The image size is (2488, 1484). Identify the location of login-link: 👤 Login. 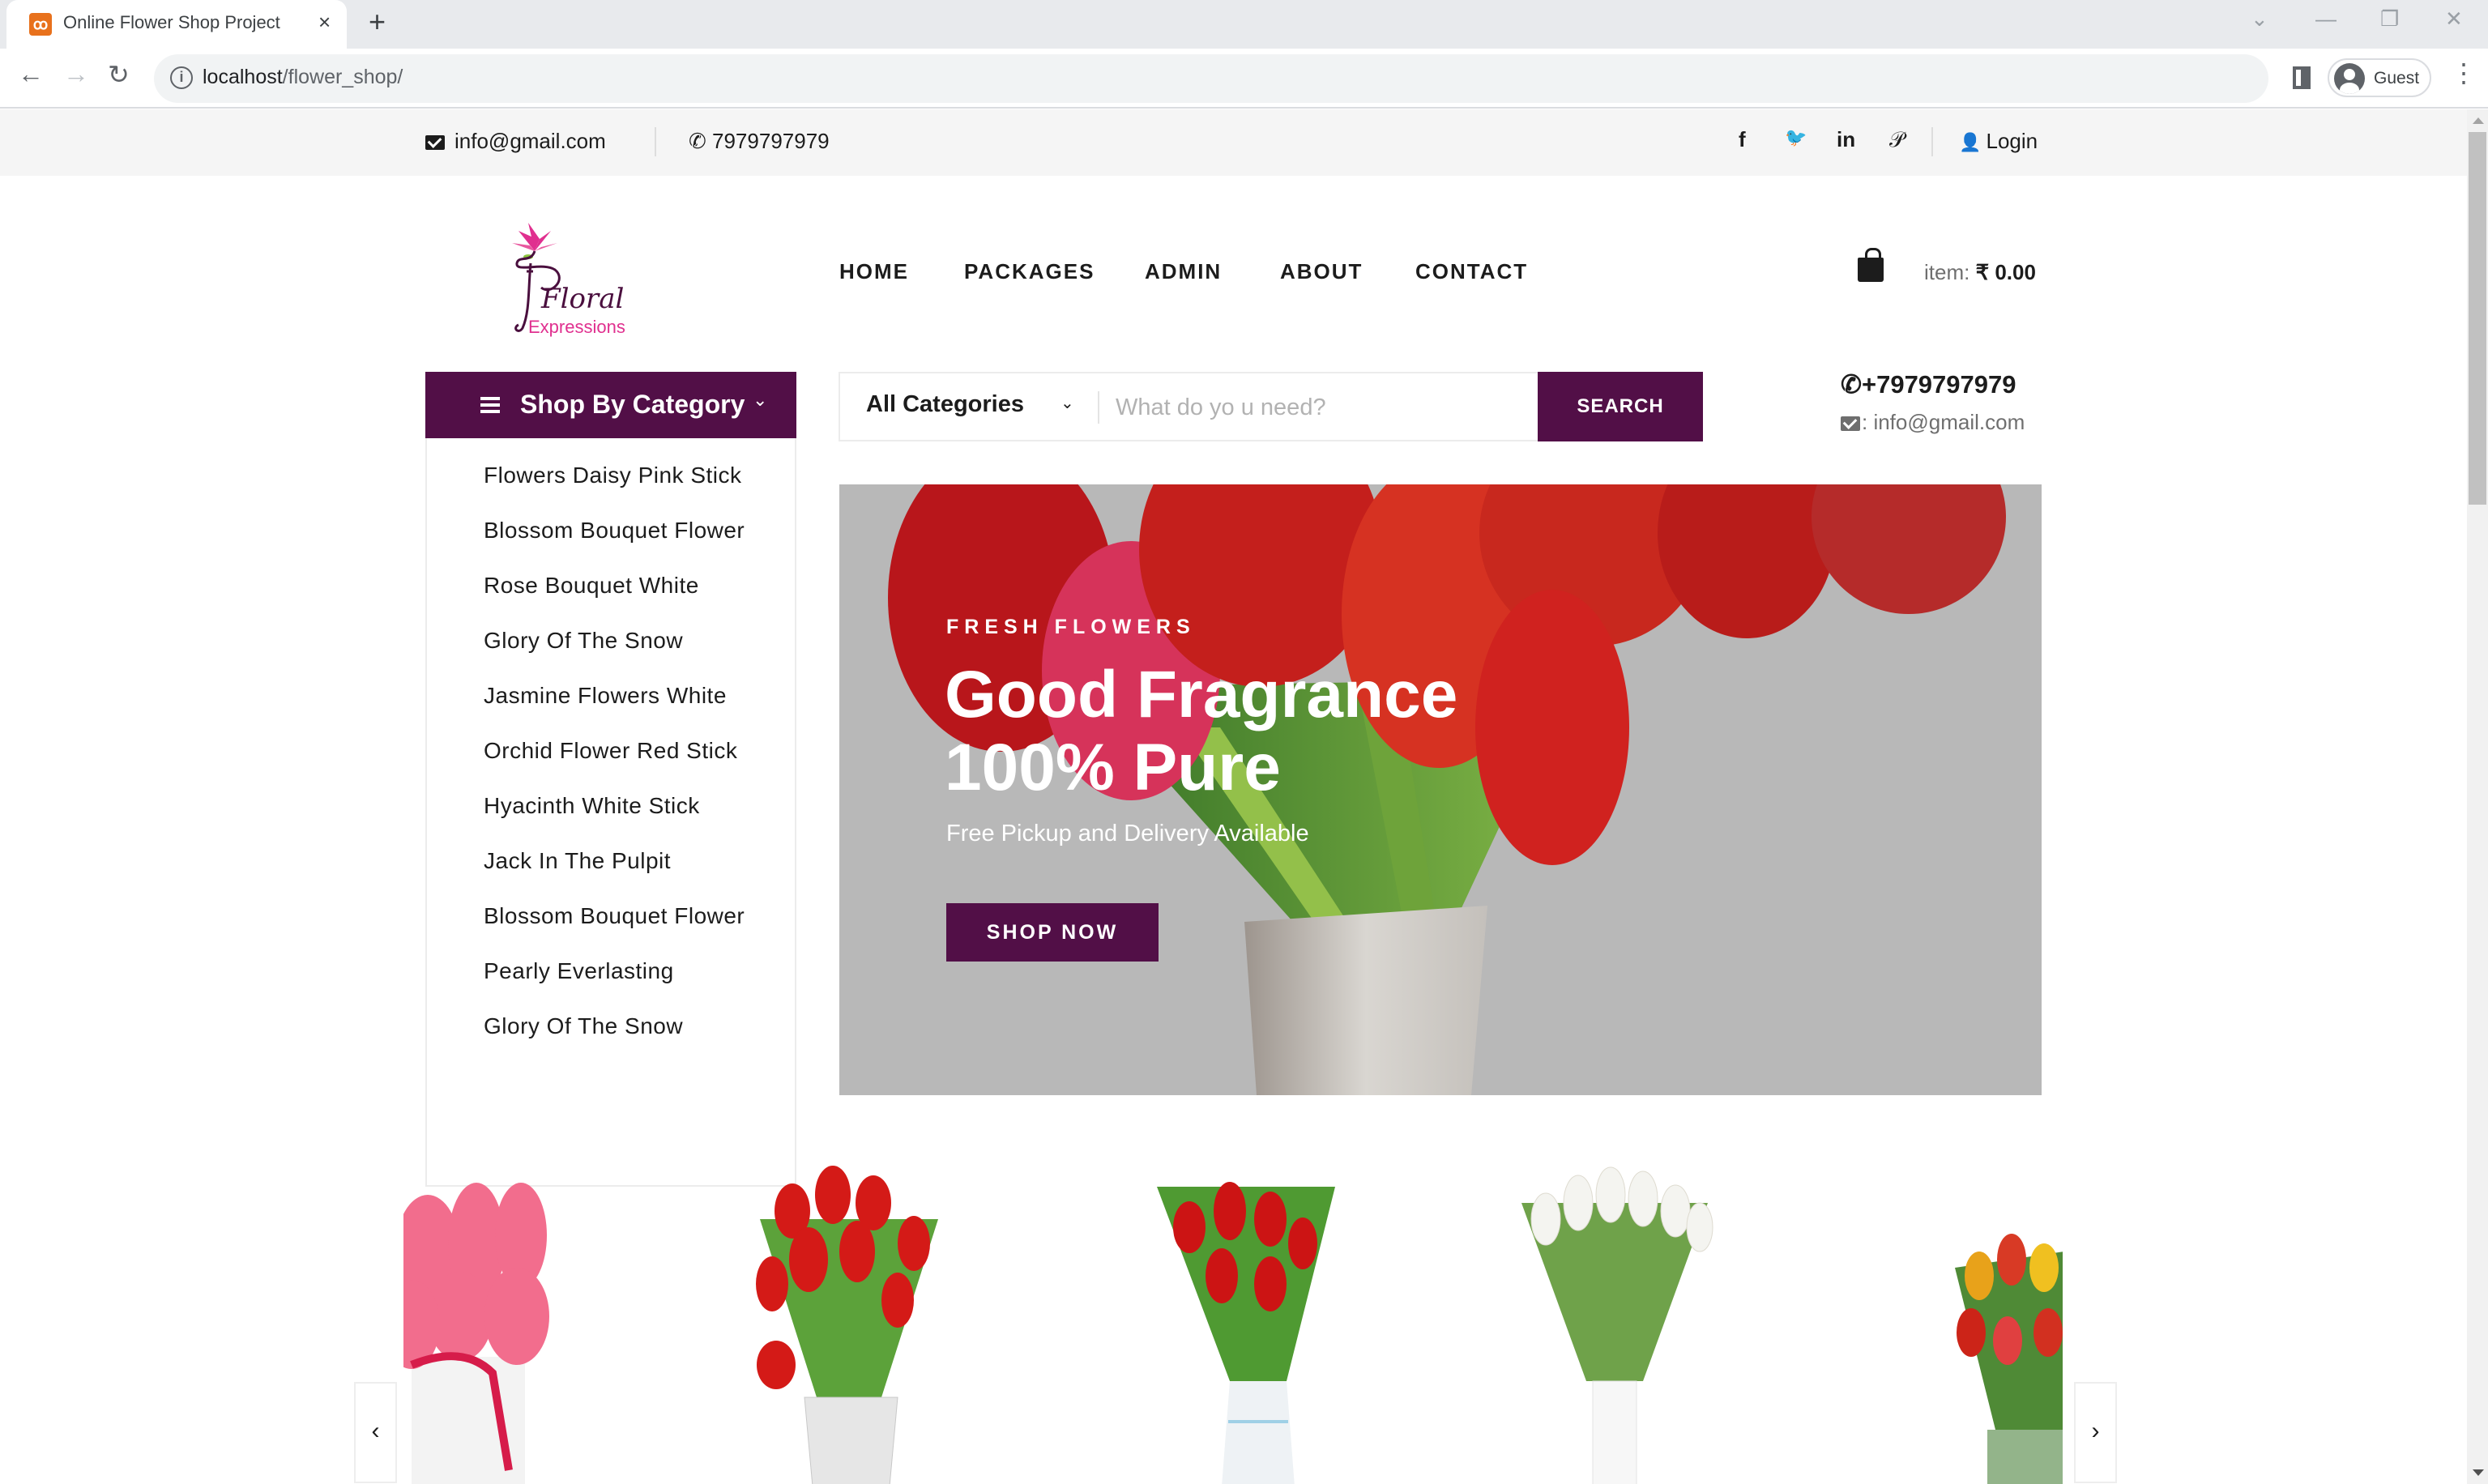
(1999, 141).